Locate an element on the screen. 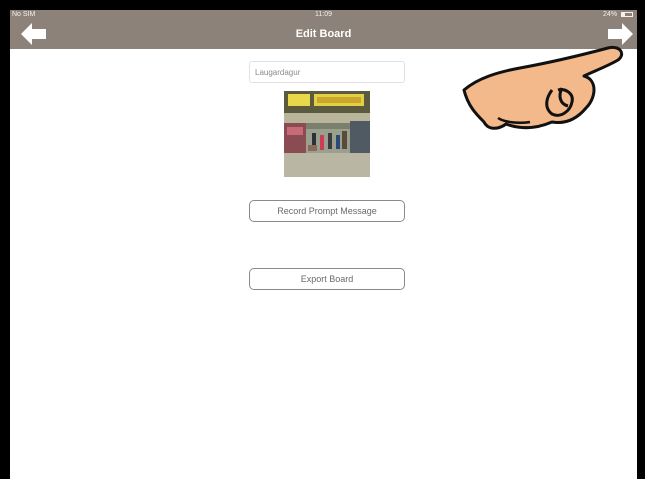 The image size is (645, 479). board-image is located at coordinates (327, 134).